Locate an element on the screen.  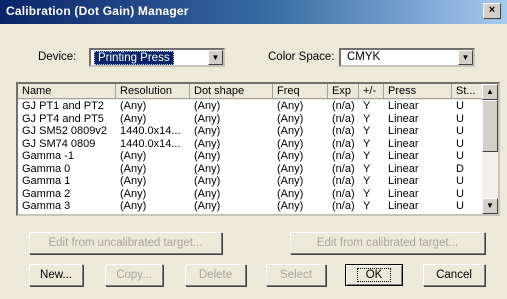
cell-name: Gamma 3 is located at coordinates (46, 206).